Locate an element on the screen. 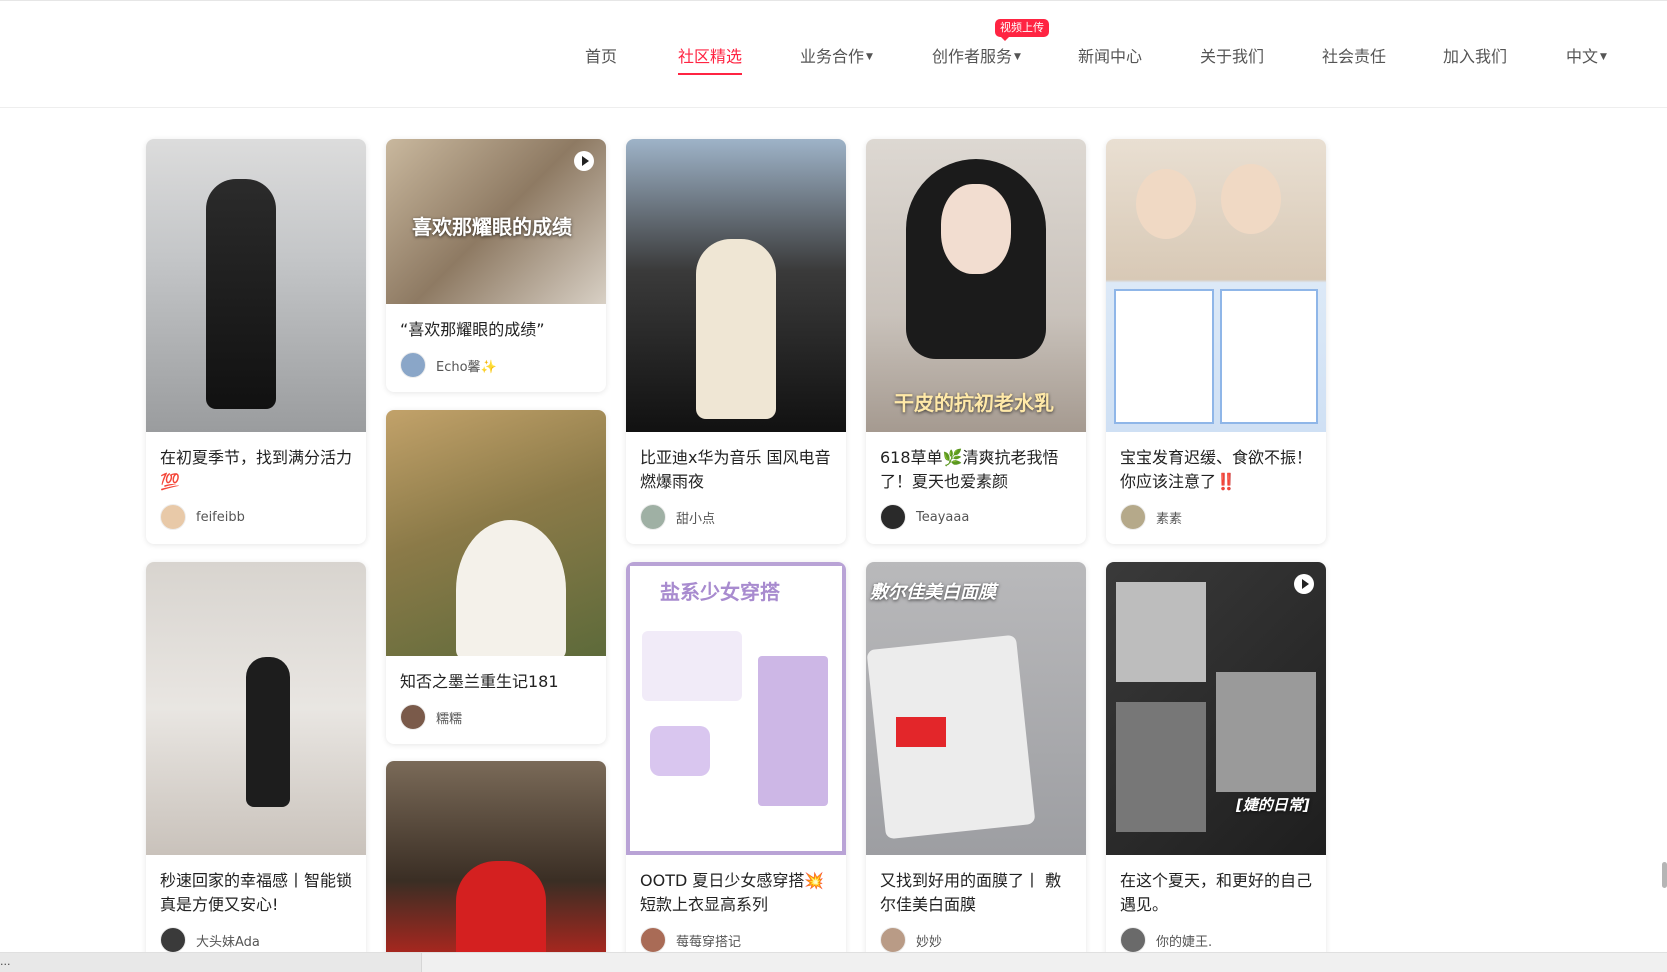 The height and width of the screenshot is (972, 1667). nav-join: 加入我们 is located at coordinates (1475, 57).